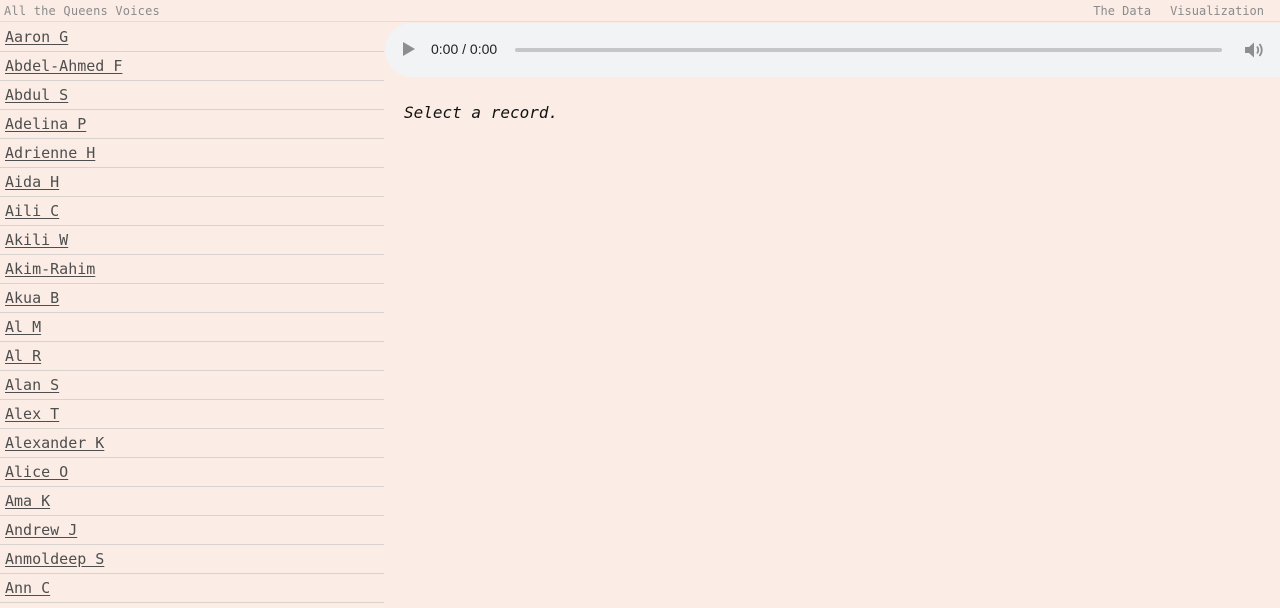 Image resolution: width=1280 pixels, height=608 pixels. What do you see at coordinates (192, 153) in the screenshot?
I see `list-item: Adrienne H` at bounding box center [192, 153].